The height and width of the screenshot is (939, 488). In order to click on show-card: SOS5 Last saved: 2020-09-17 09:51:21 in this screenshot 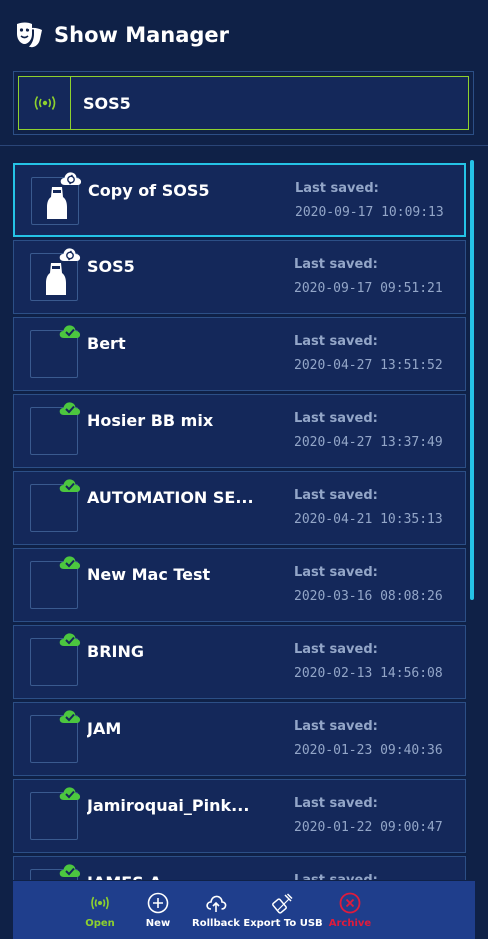, I will do `click(239, 277)`.